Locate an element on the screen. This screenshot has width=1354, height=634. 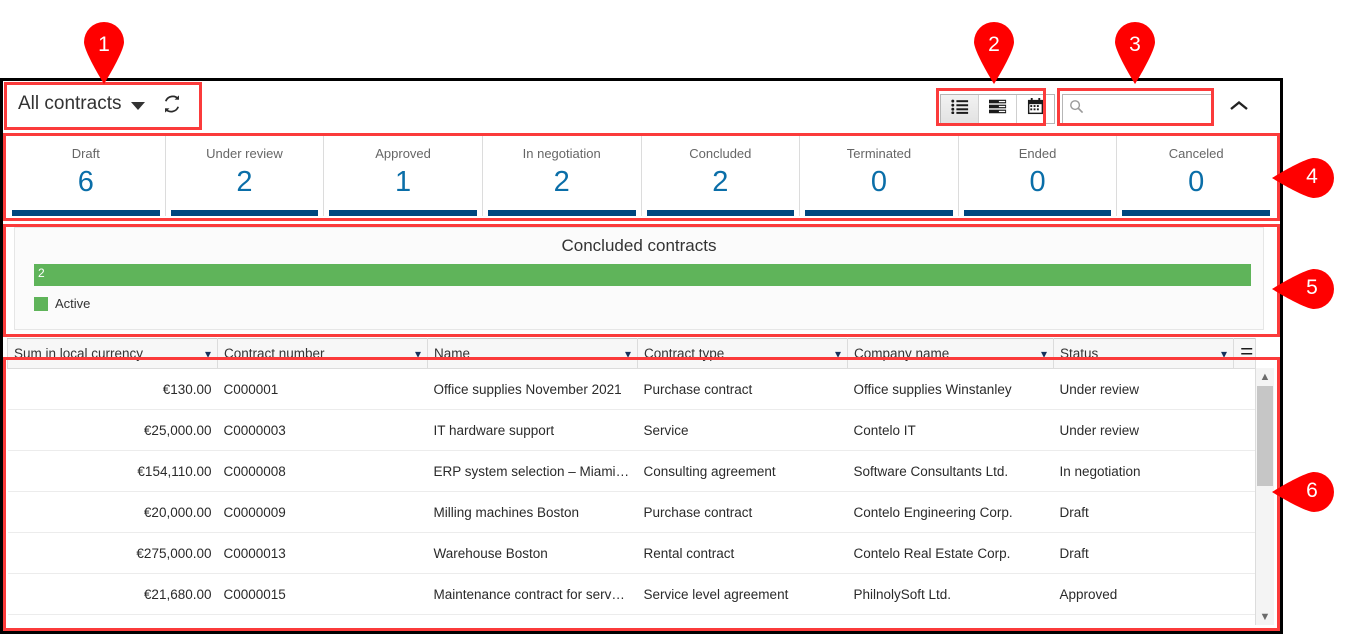
chart-title: Concluded contracts is located at coordinates (639, 245).